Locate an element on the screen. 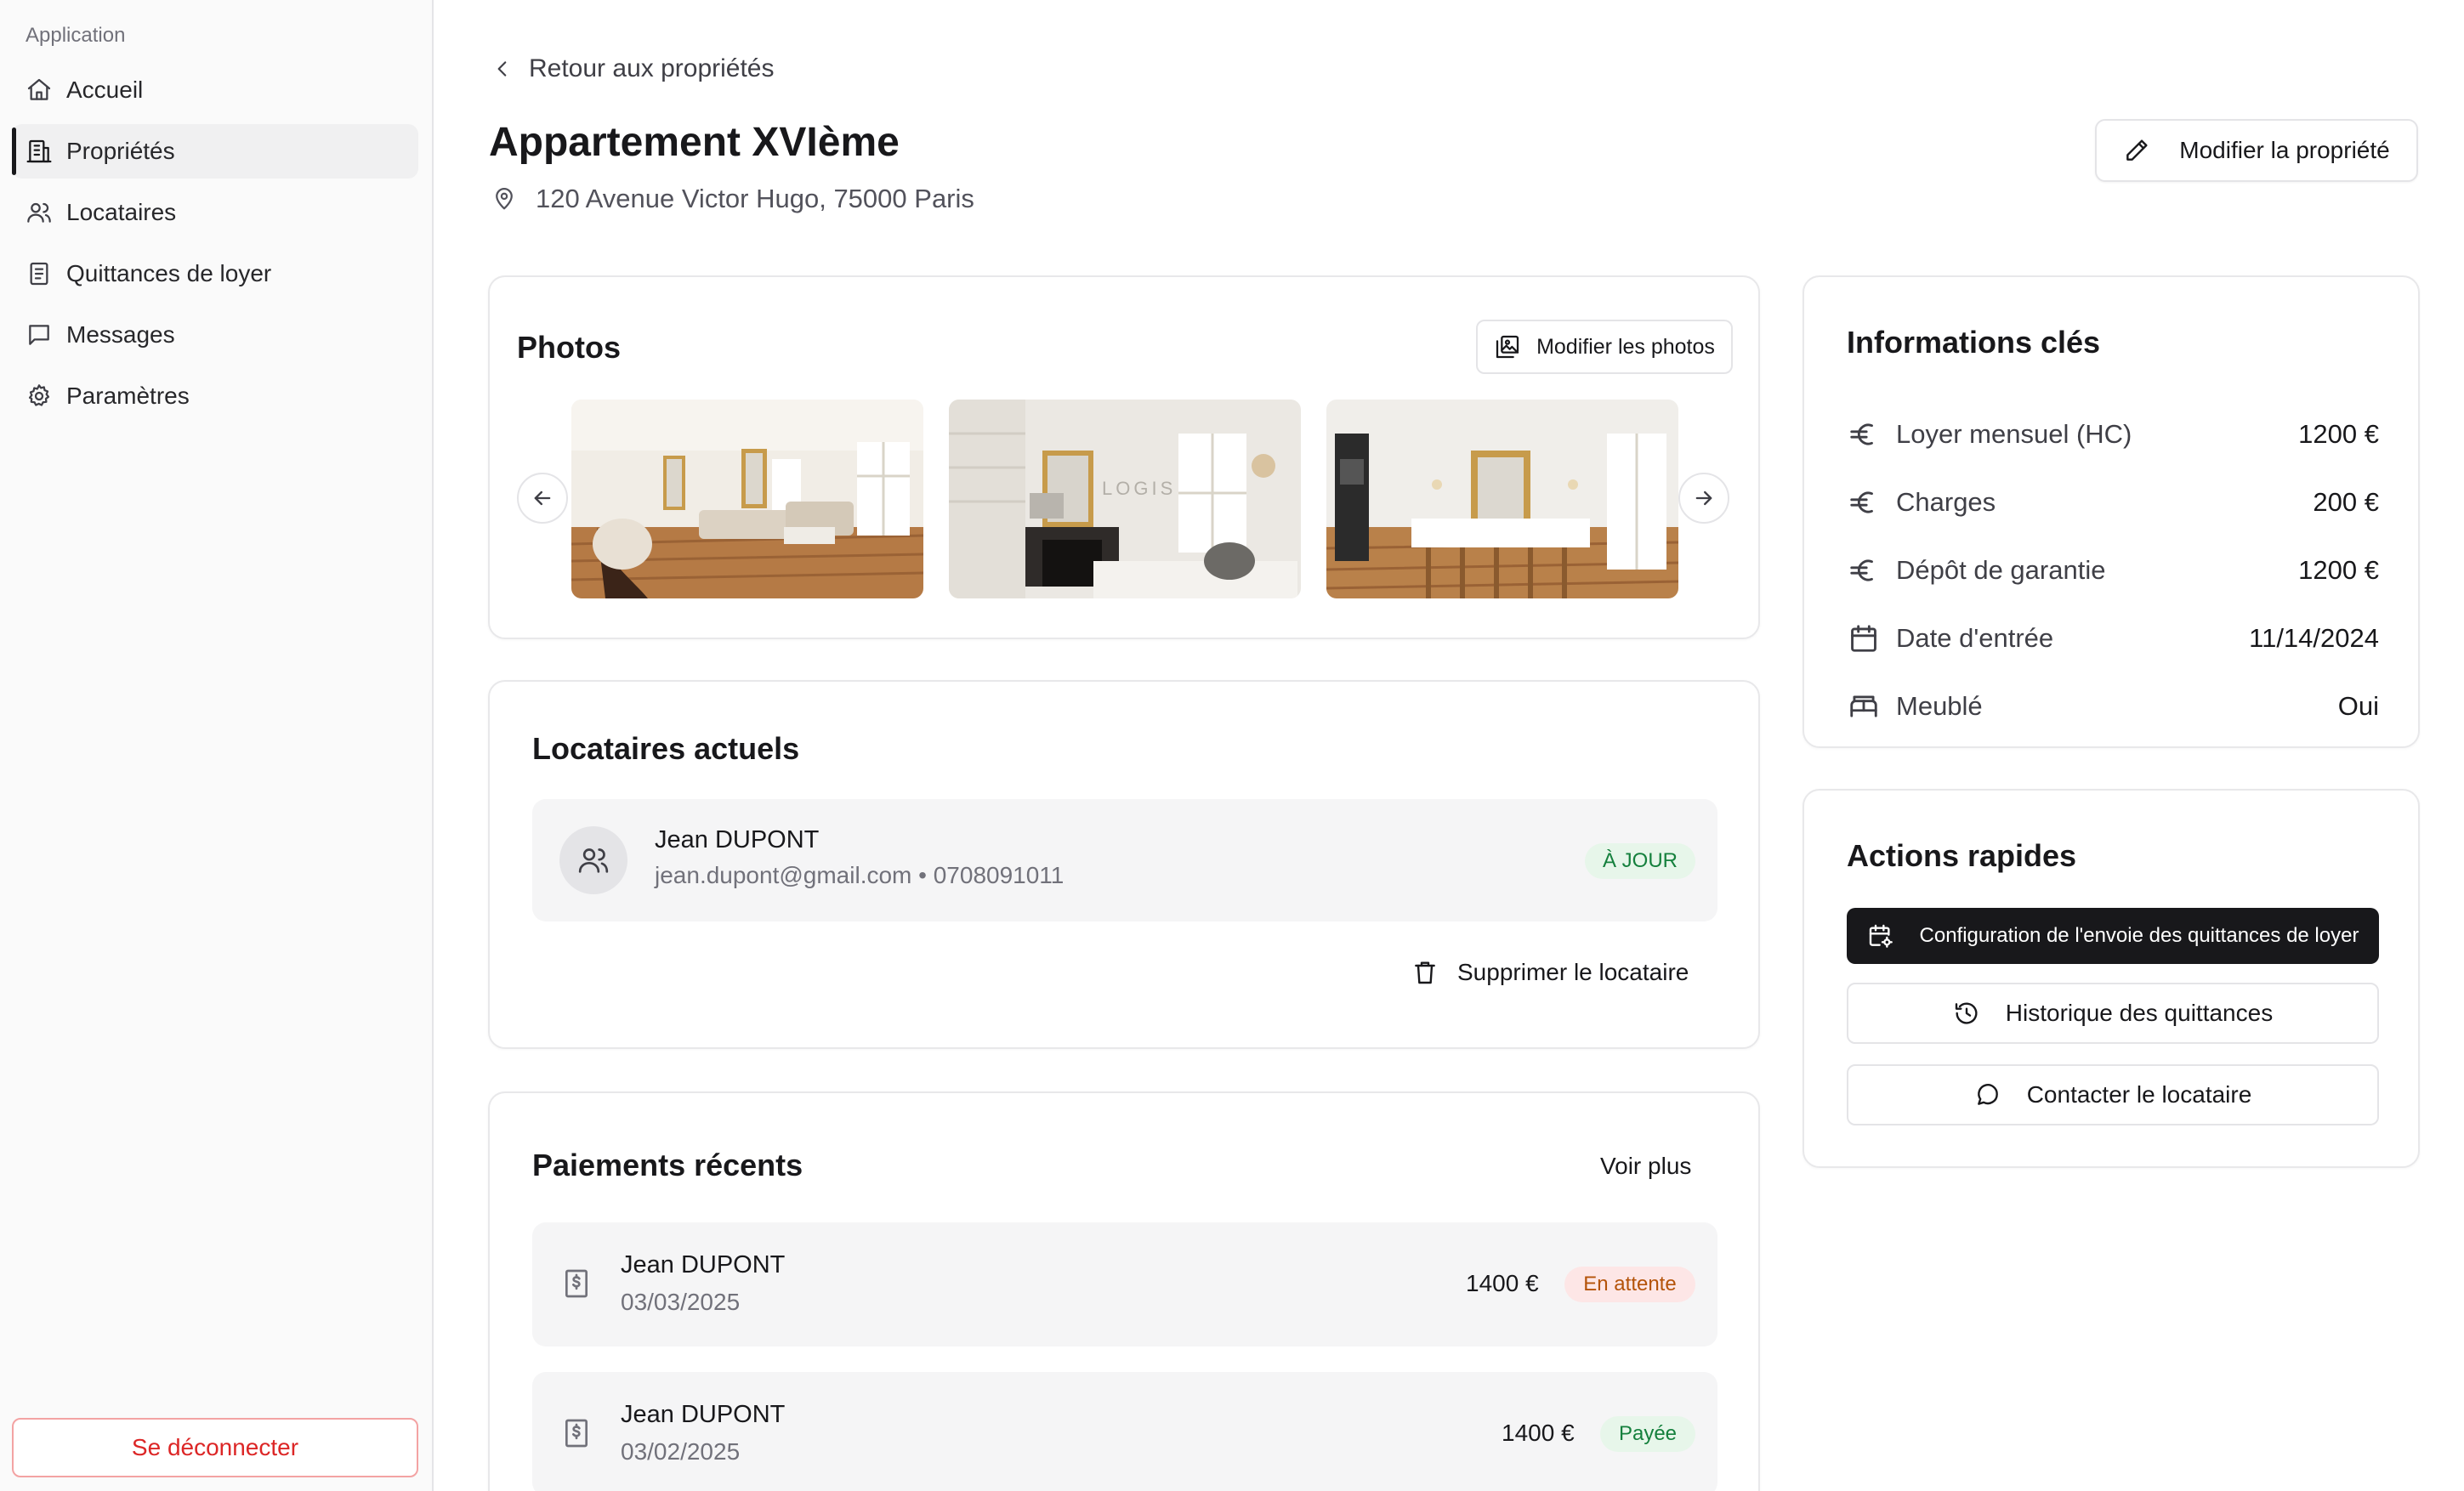 This screenshot has width=2464, height=1491. sidebar-item-label: Accueil is located at coordinates (105, 90).